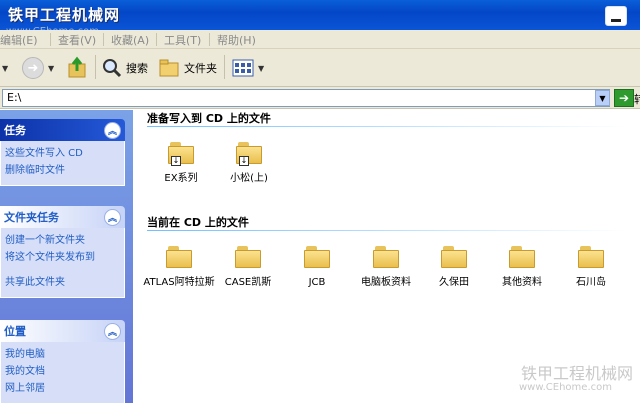 Image resolution: width=640 pixels, height=404 pixels. Describe the element at coordinates (130, 40) in the screenshot. I see `menu-favorites: 收藏(A)` at that location.